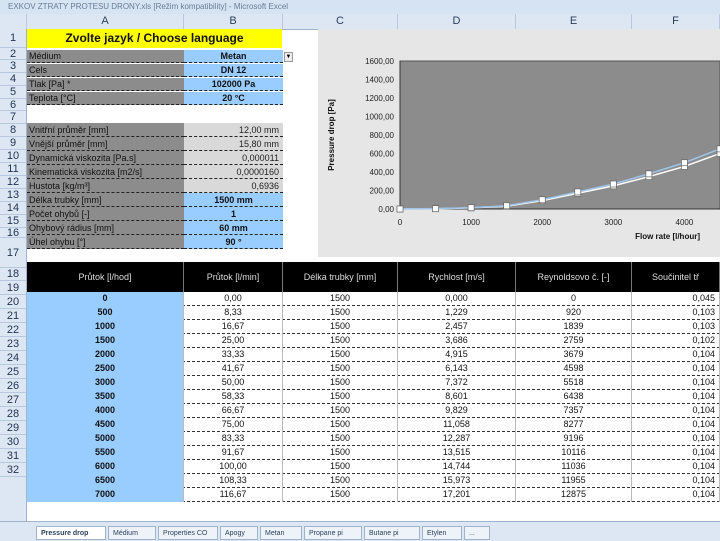  I want to click on table-cell: 3500, so click(105, 397).